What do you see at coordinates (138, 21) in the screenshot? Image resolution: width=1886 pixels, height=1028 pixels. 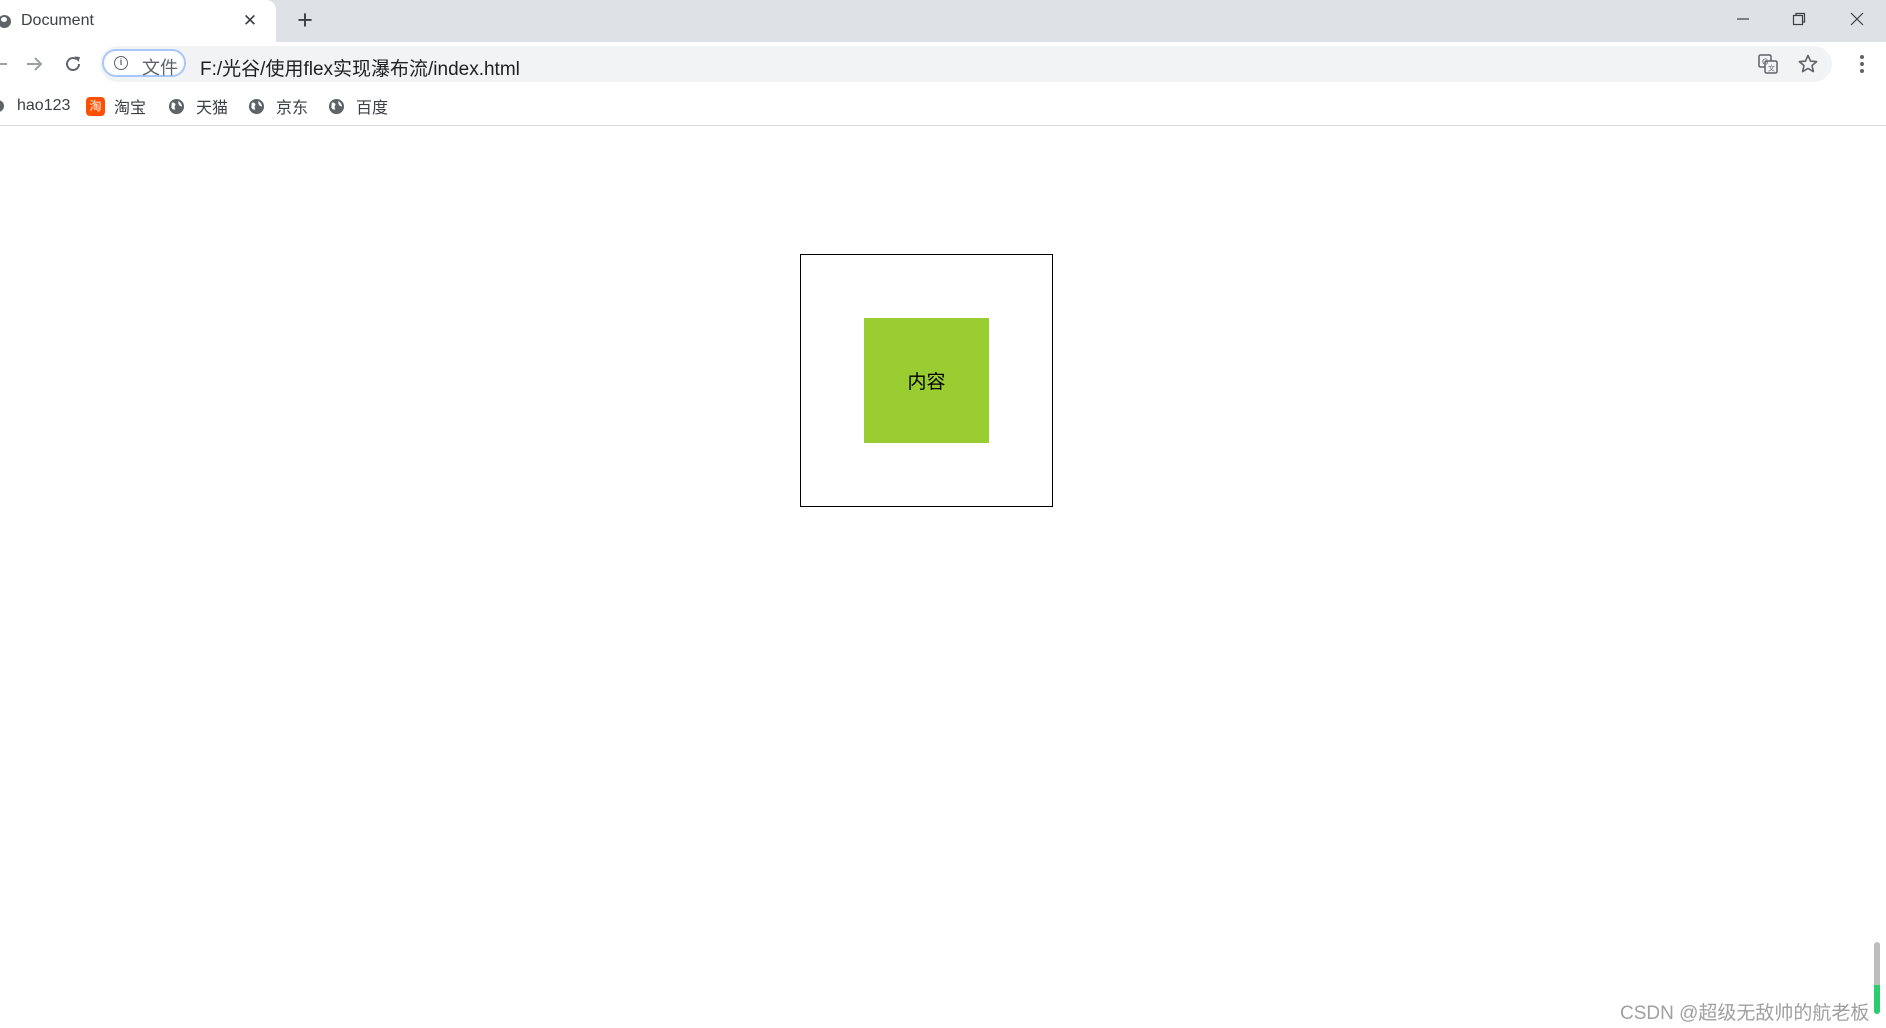 I see `tab-document: Document ✕` at bounding box center [138, 21].